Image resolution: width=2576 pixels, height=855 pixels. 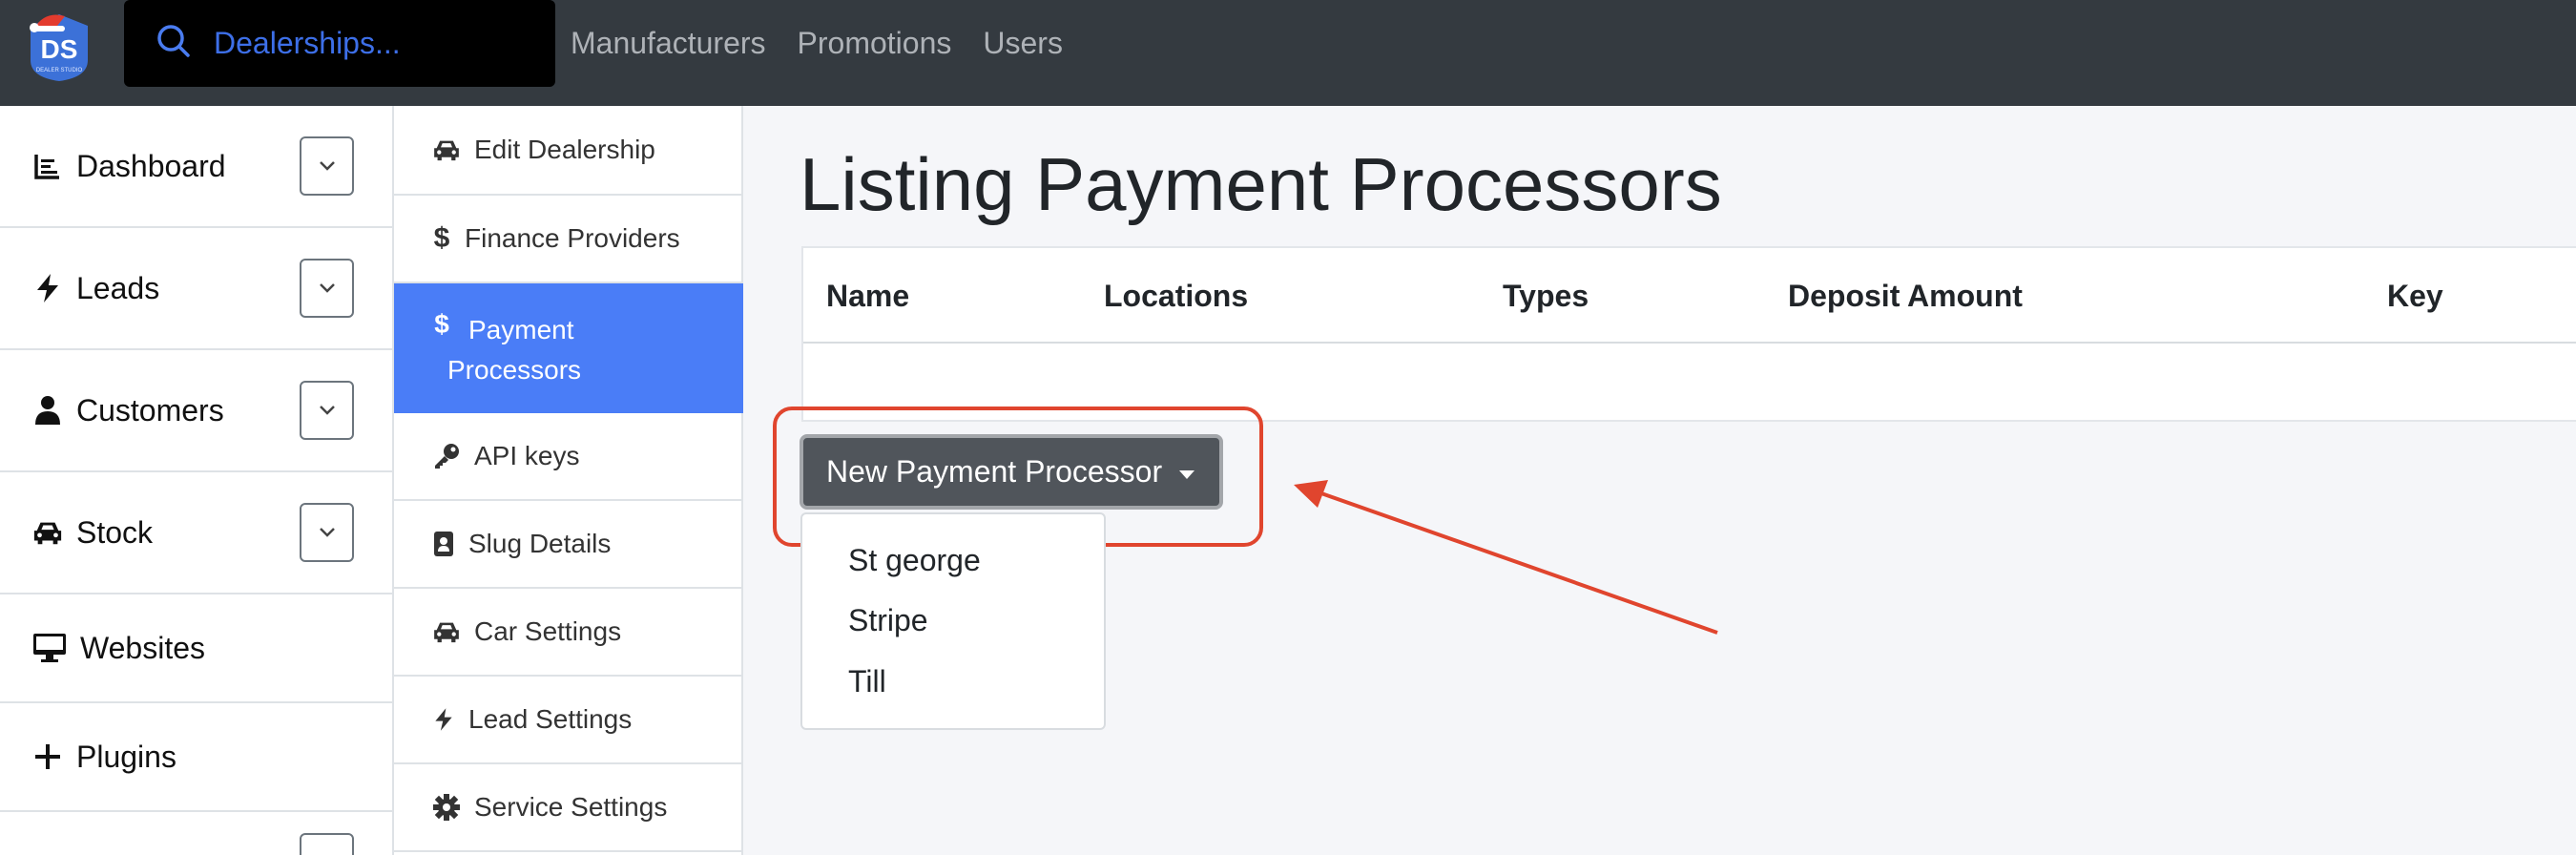 What do you see at coordinates (1689, 296) in the screenshot?
I see `table-header: Name Locations Types Deposit Amount Key` at bounding box center [1689, 296].